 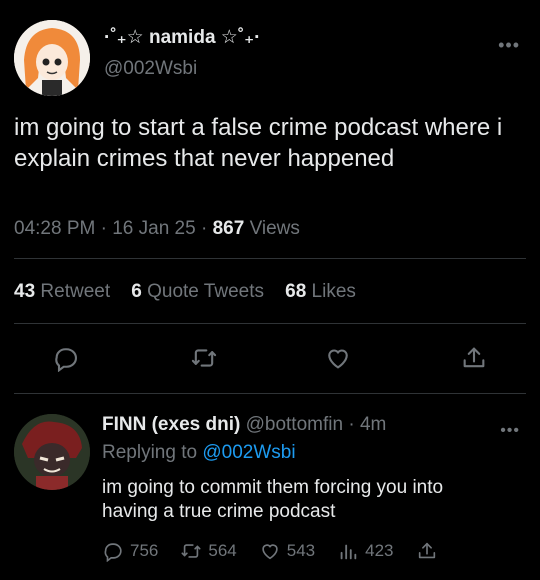 I want to click on reply-views-button: 423, so click(x=365, y=551).